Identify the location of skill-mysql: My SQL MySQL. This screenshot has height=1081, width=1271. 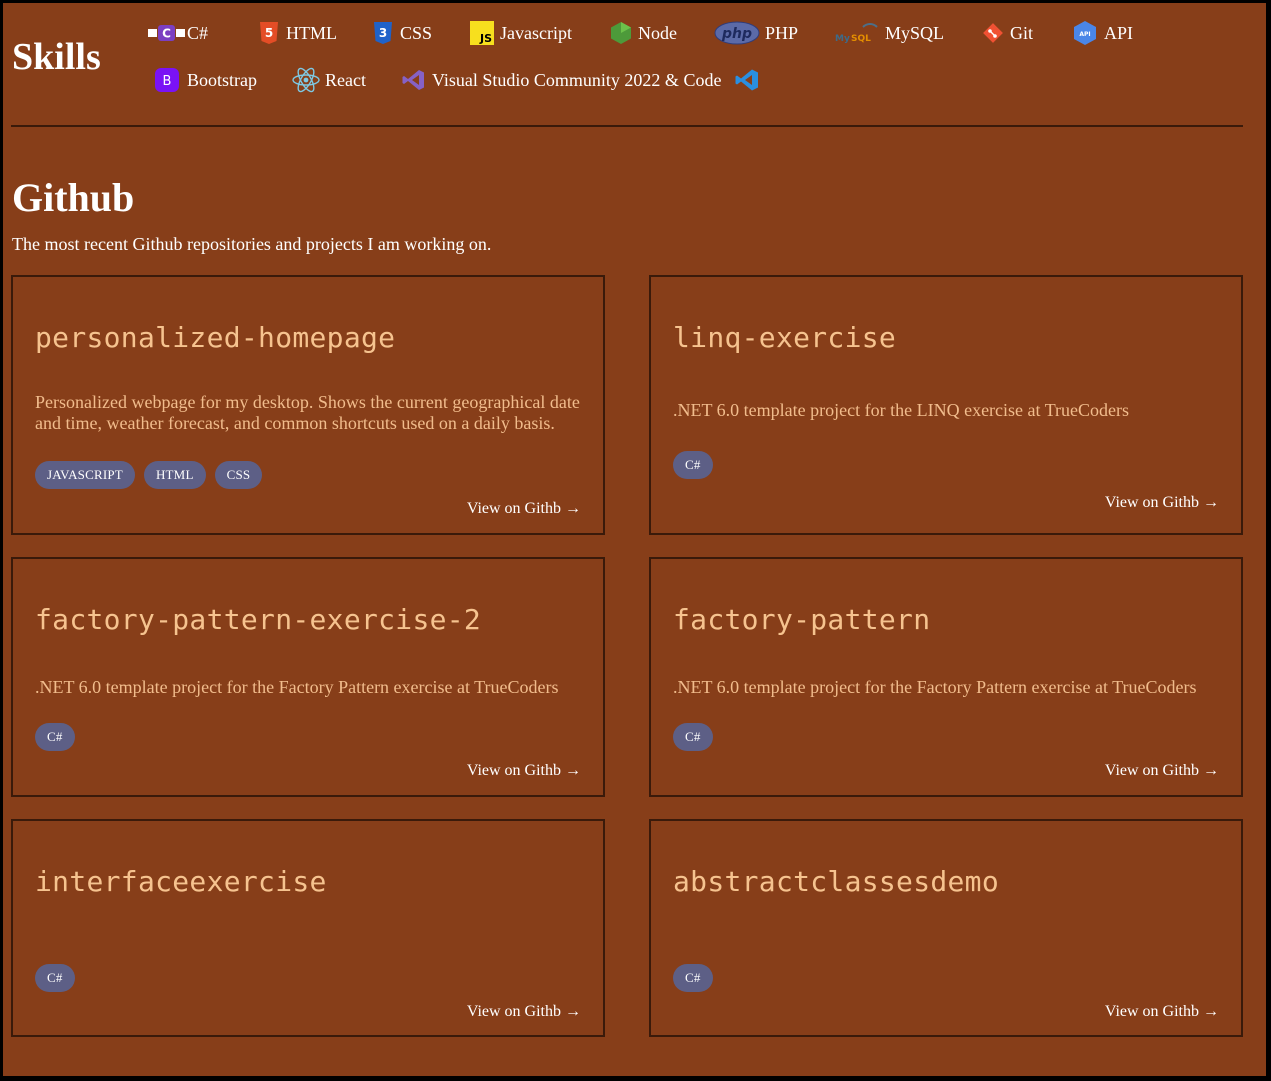
(901, 33).